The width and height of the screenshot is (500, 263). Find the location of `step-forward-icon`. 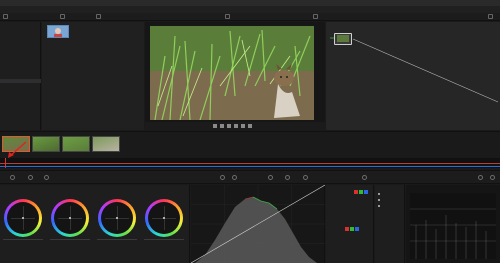

step-forward-icon is located at coordinates (236, 126).